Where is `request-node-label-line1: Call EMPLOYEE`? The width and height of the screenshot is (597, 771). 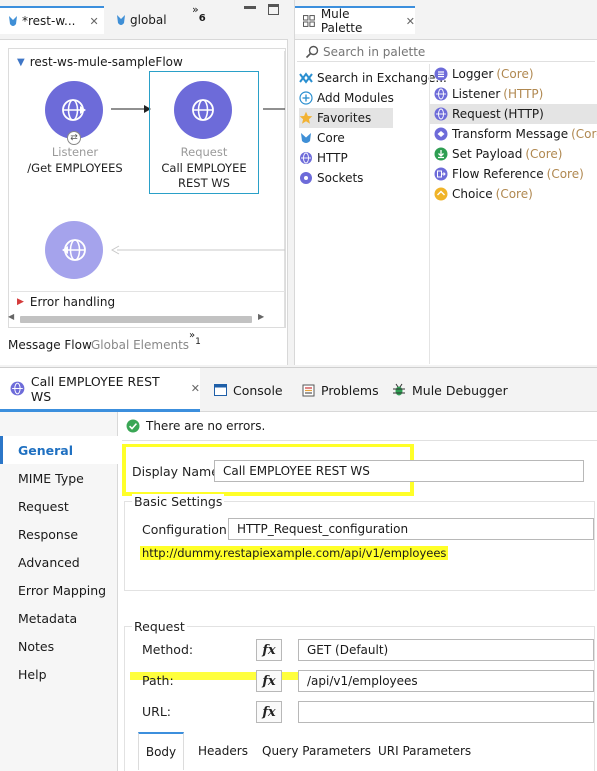 request-node-label-line1: Call EMPLOYEE is located at coordinates (204, 168).